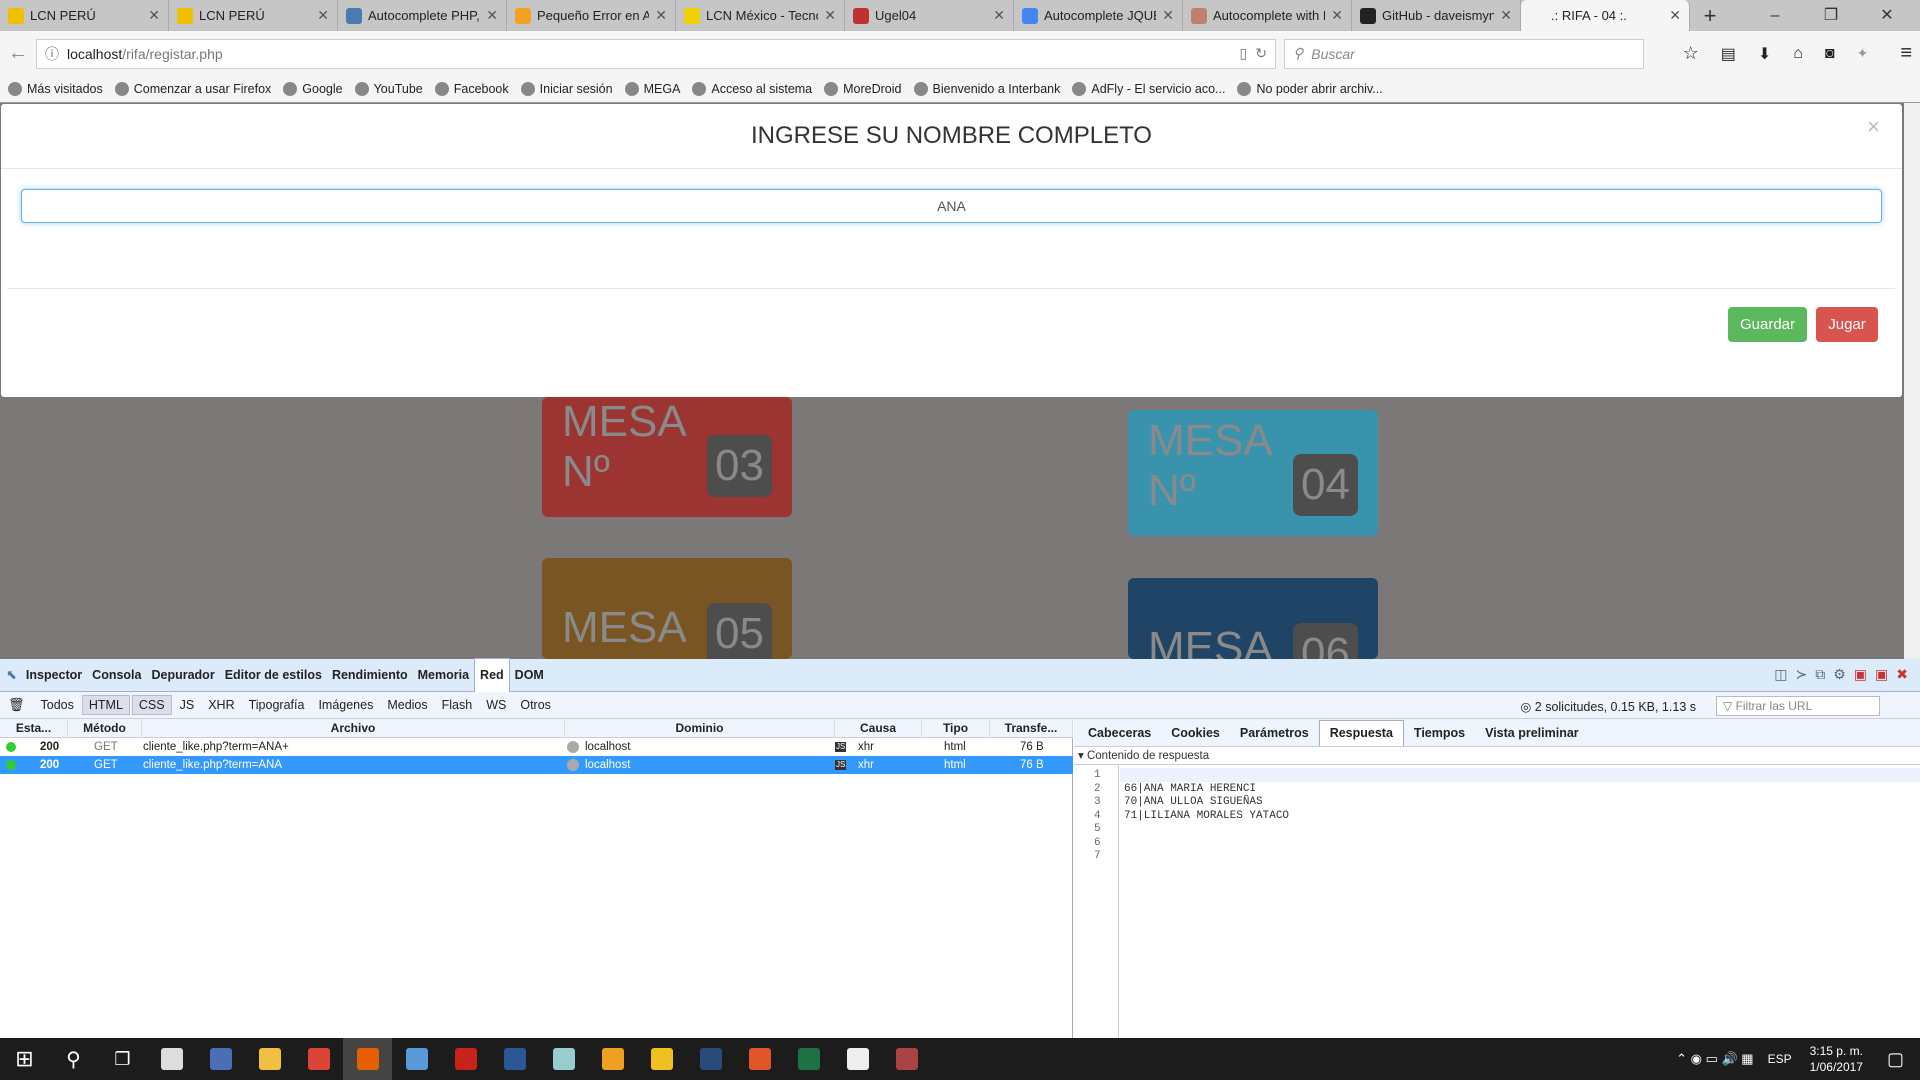 Image resolution: width=1920 pixels, height=1080 pixels. I want to click on devtools-tab: Memoria, so click(443, 675).